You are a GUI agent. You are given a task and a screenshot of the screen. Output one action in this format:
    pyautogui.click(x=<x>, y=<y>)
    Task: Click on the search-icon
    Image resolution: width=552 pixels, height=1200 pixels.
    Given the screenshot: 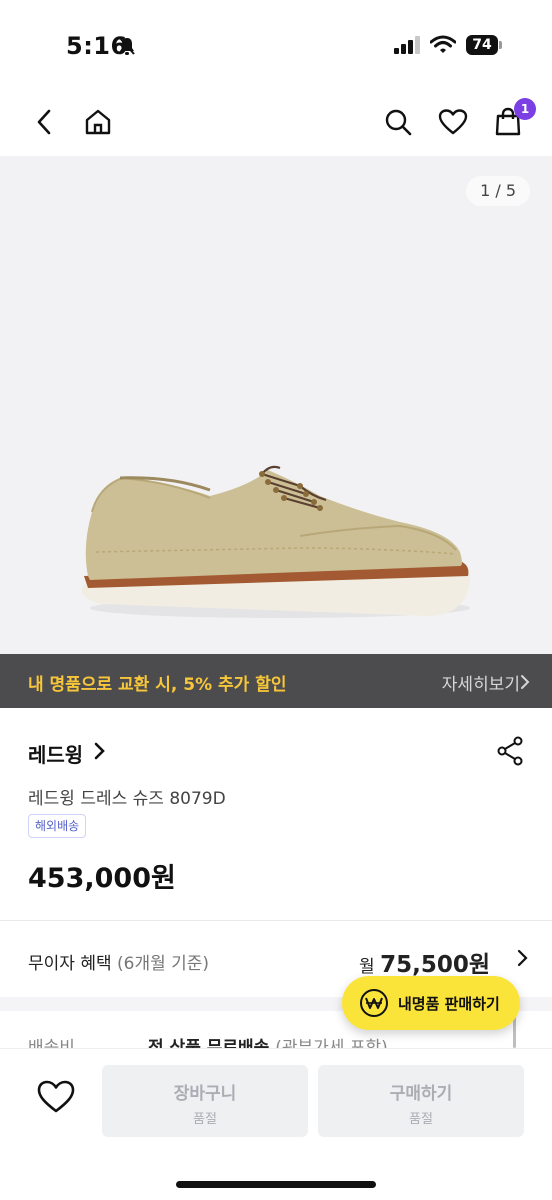 What is the action you would take?
    pyautogui.click(x=398, y=122)
    